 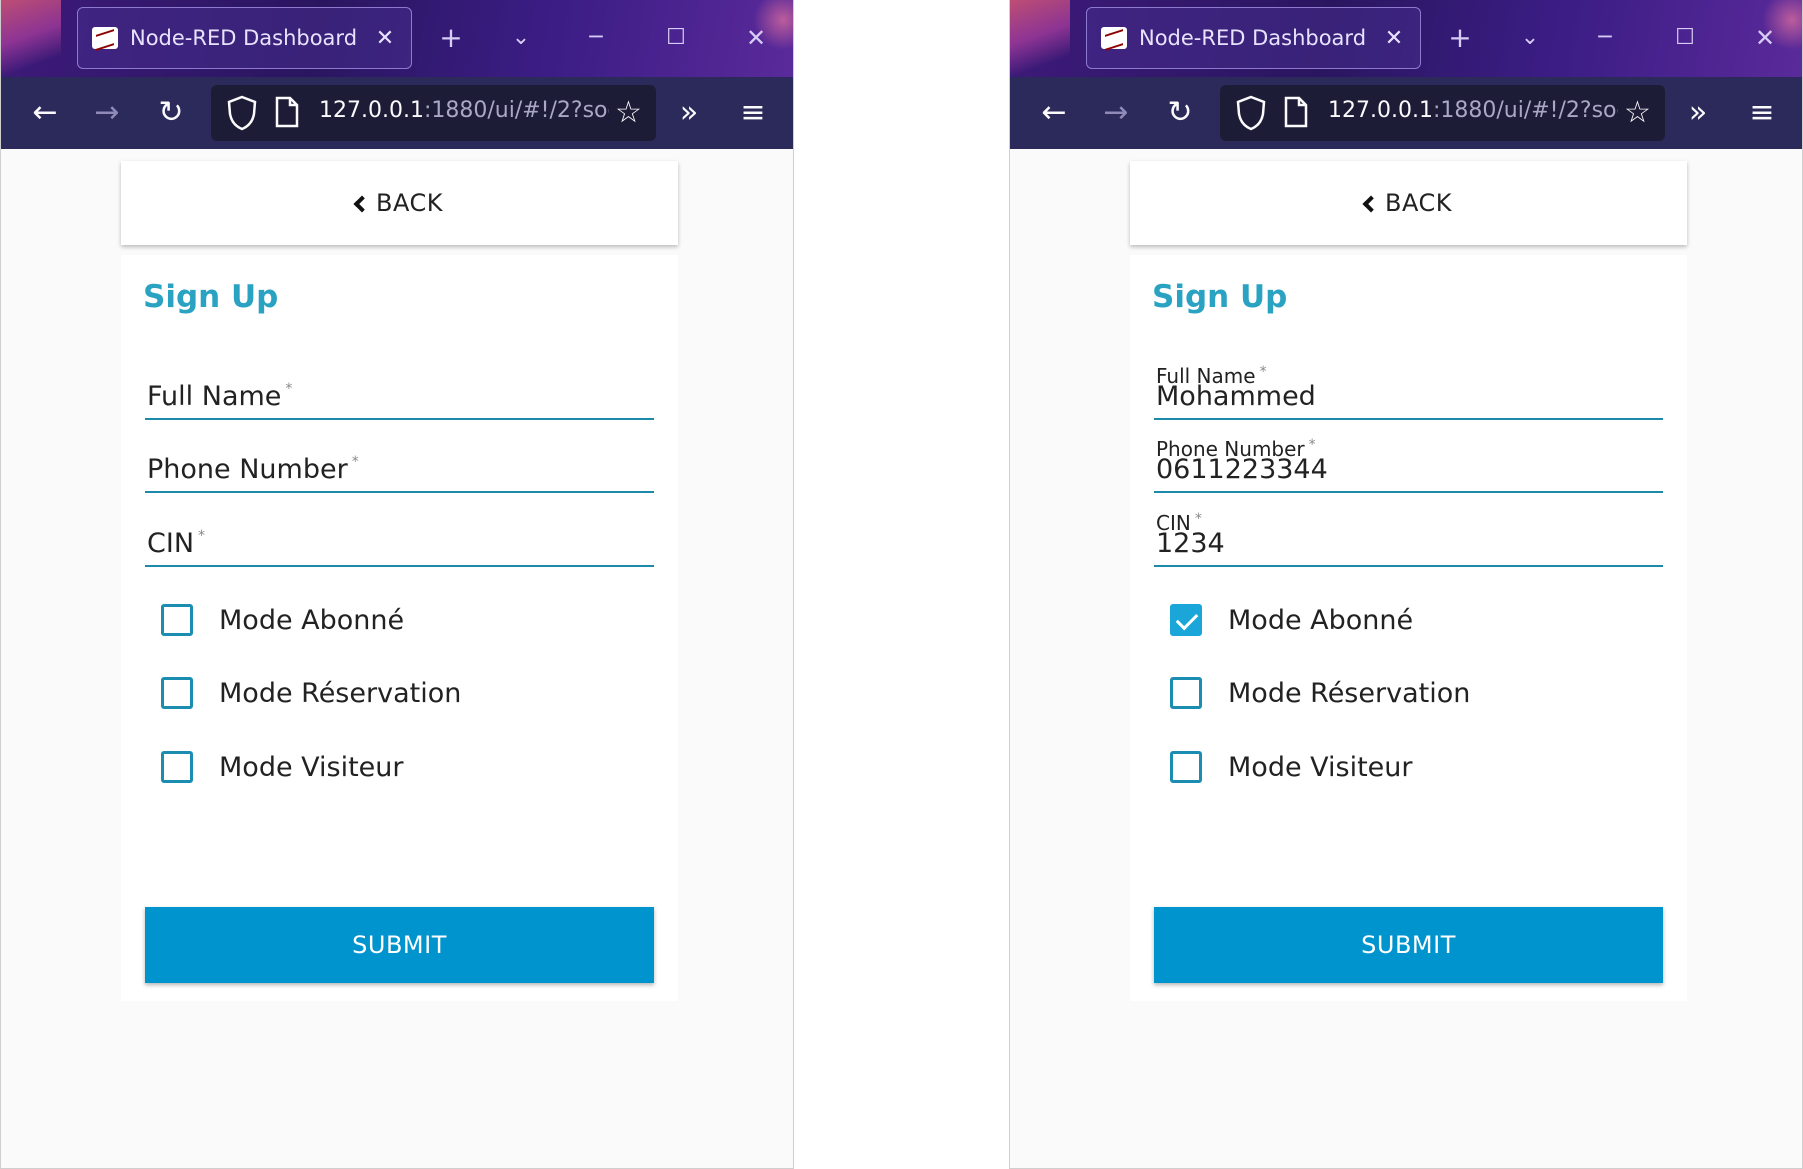 I want to click on cin-field: CIN * 1234, so click(x=1408, y=539).